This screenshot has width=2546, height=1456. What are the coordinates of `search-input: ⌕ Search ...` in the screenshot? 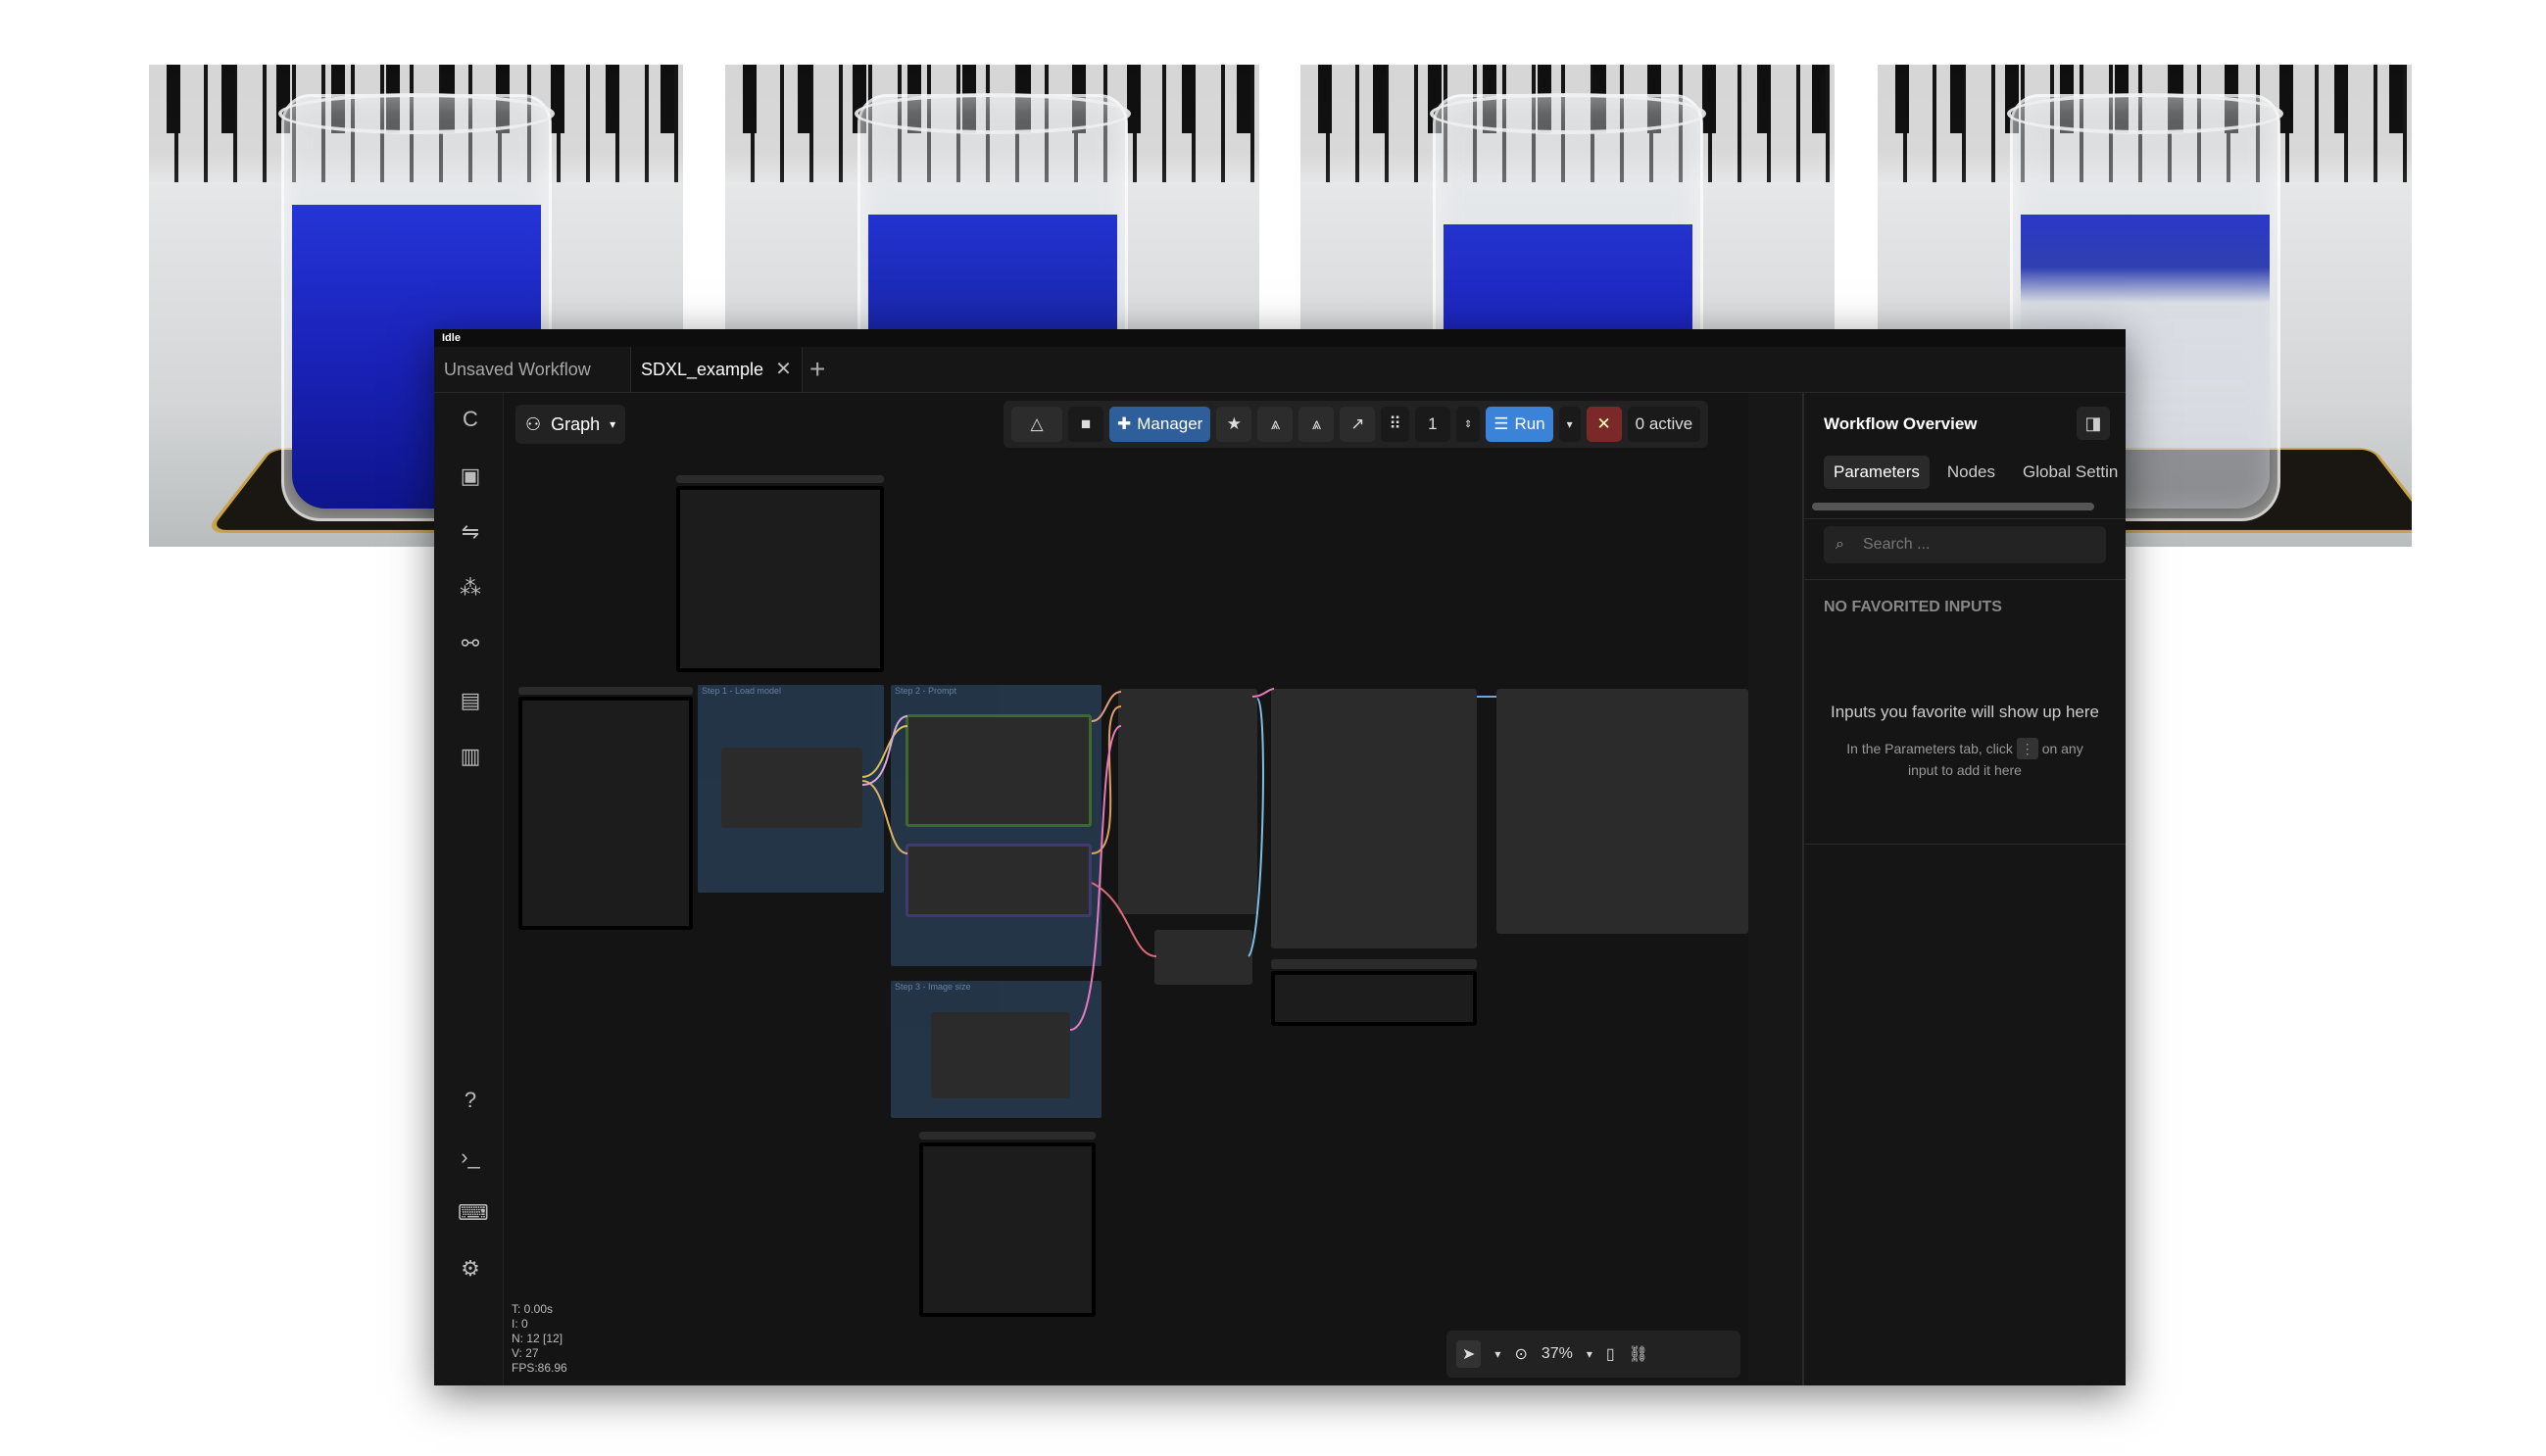 It's located at (1965, 544).